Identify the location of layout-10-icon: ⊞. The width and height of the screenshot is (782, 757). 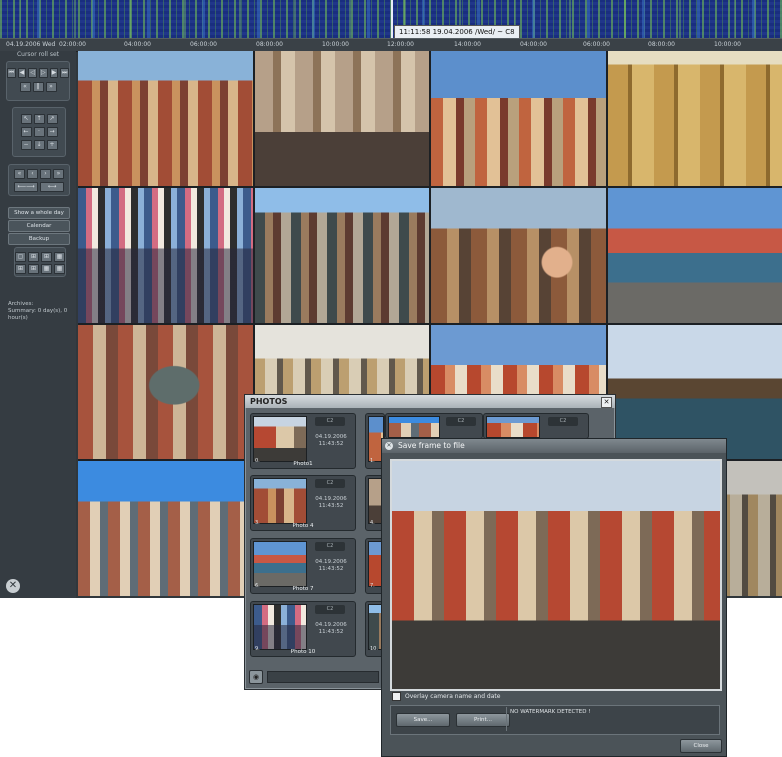
(20, 269).